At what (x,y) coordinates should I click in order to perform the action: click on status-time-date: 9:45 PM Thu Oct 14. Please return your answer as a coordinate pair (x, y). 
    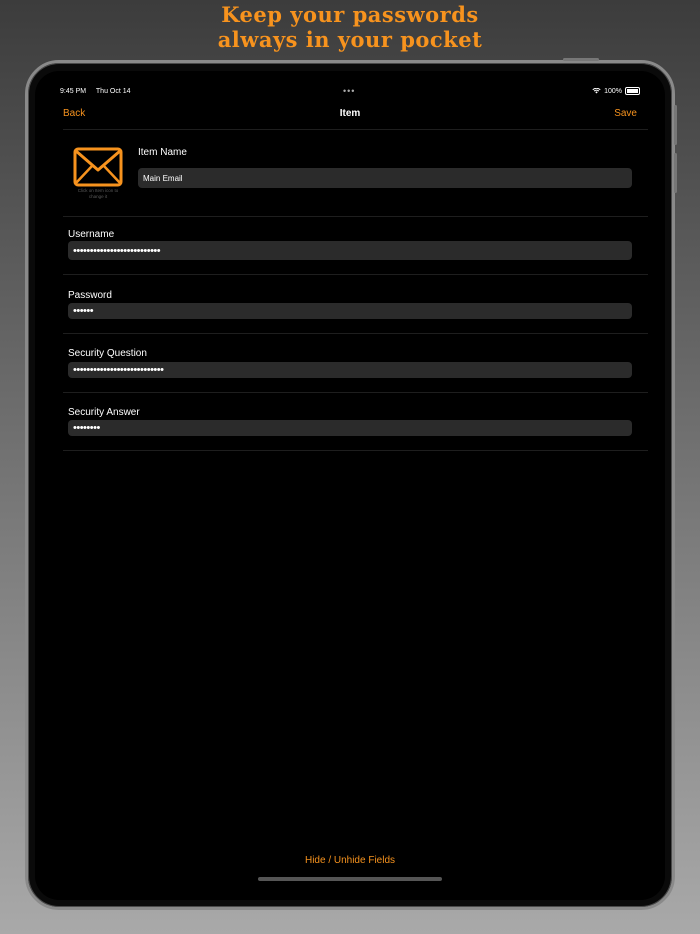
    Looking at the image, I should click on (99, 91).